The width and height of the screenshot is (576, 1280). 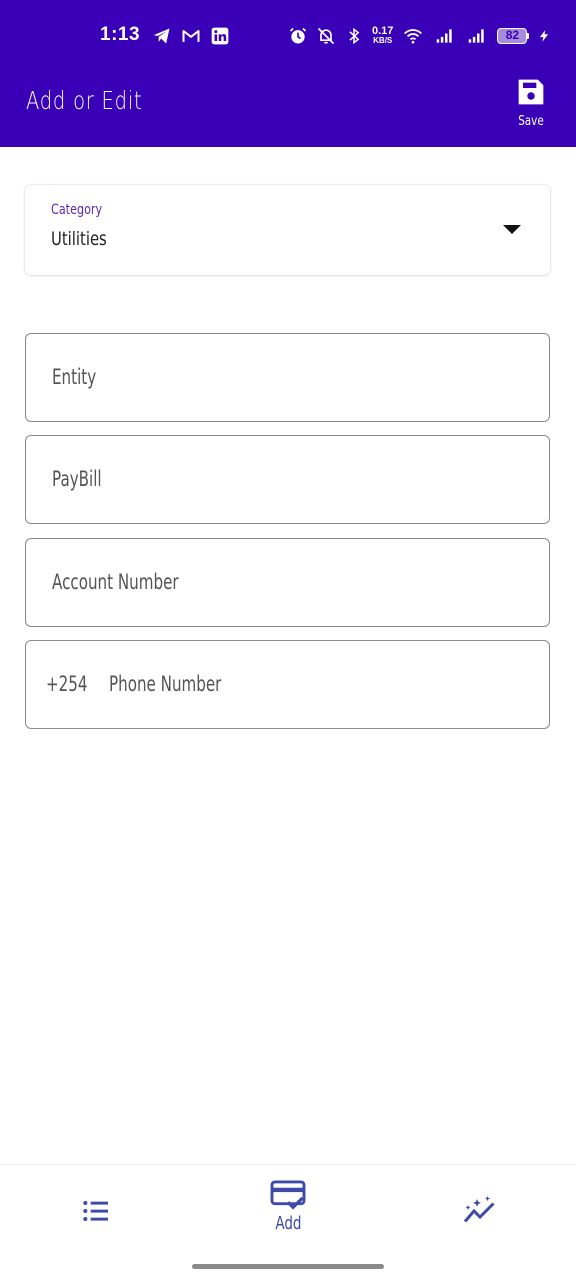 I want to click on bluetooth-icon, so click(x=354, y=36).